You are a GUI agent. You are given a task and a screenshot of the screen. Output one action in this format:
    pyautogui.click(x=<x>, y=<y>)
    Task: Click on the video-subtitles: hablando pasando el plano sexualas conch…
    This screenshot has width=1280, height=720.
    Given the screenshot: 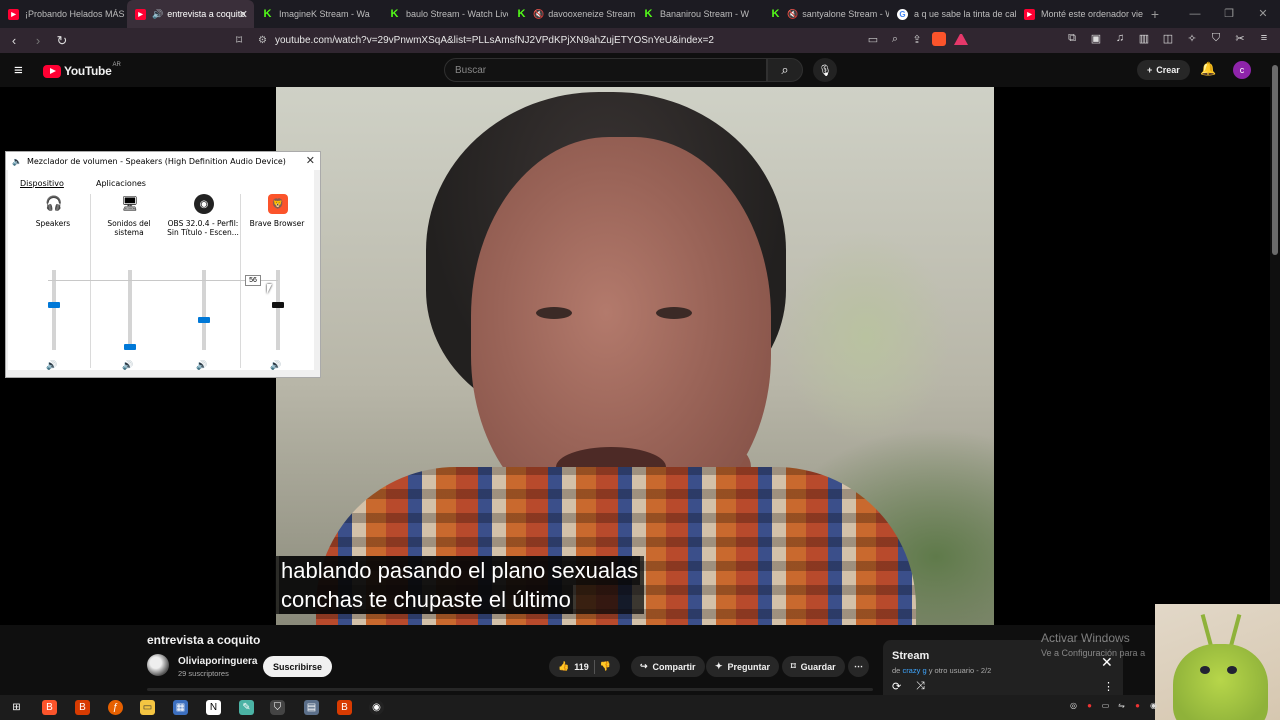 What is the action you would take?
    pyautogui.click(x=460, y=585)
    